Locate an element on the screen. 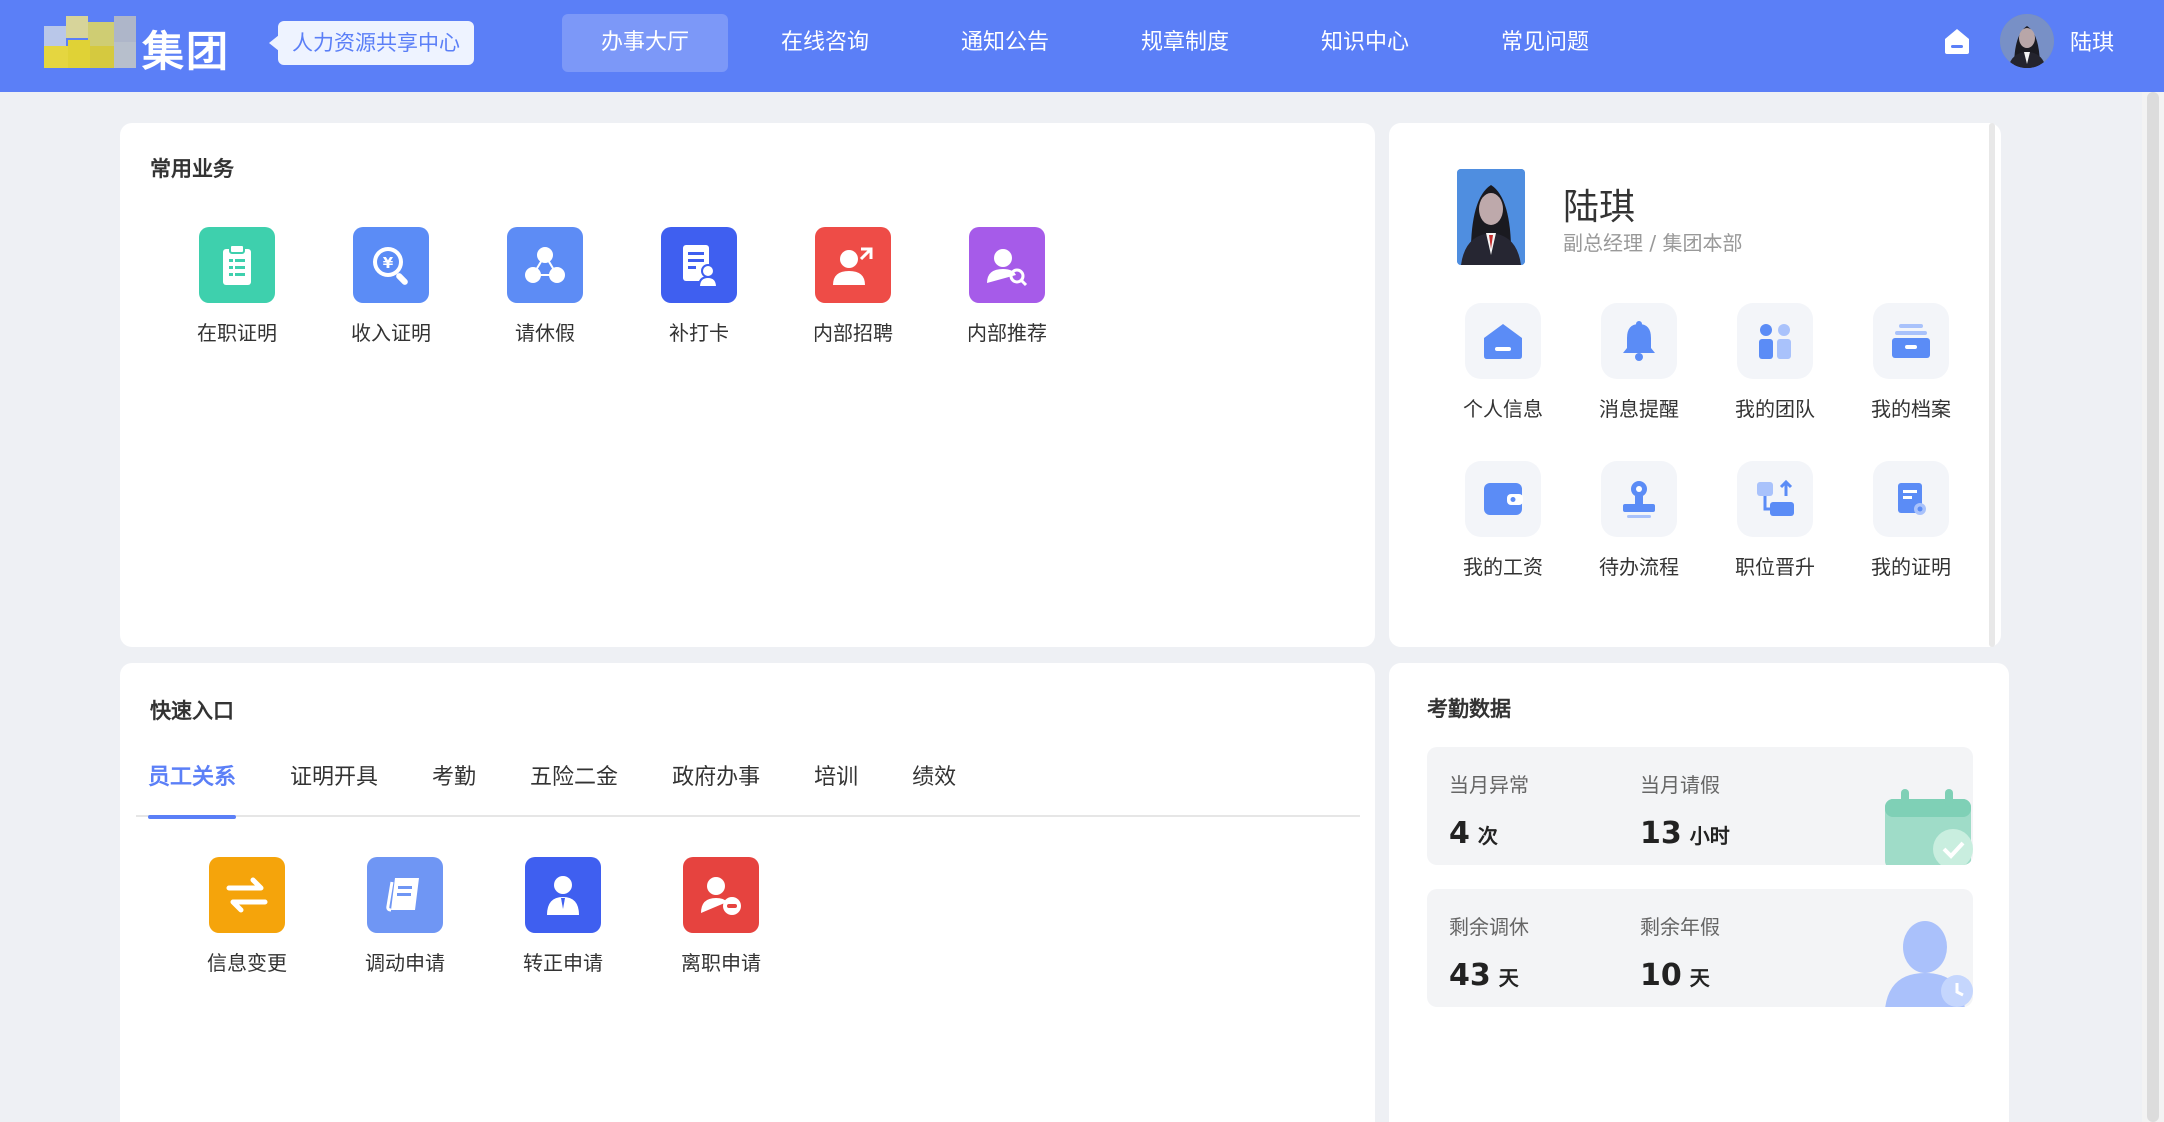 The image size is (2164, 1122). profile-name: 陆琪 is located at coordinates (1599, 207).